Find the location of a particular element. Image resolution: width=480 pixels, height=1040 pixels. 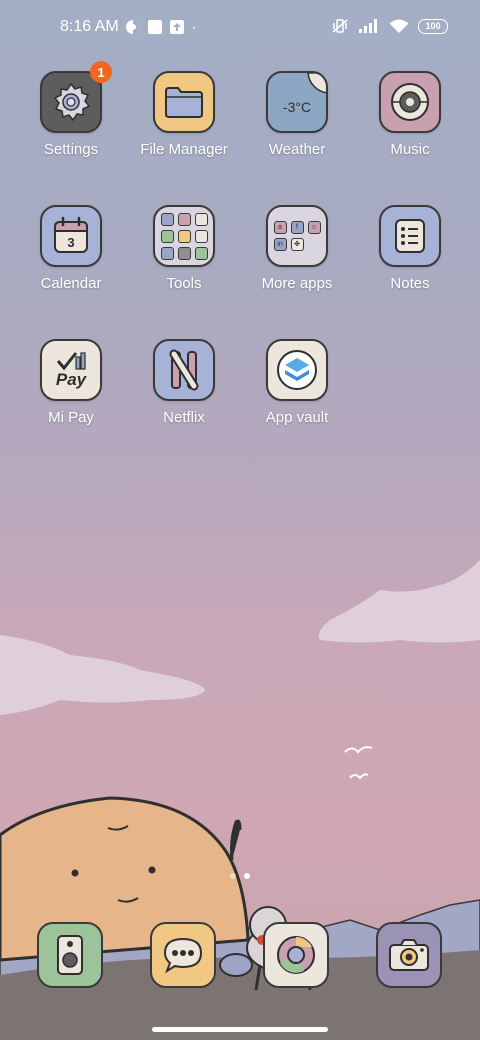

folder-tools: Tools is located at coordinates (184, 260).